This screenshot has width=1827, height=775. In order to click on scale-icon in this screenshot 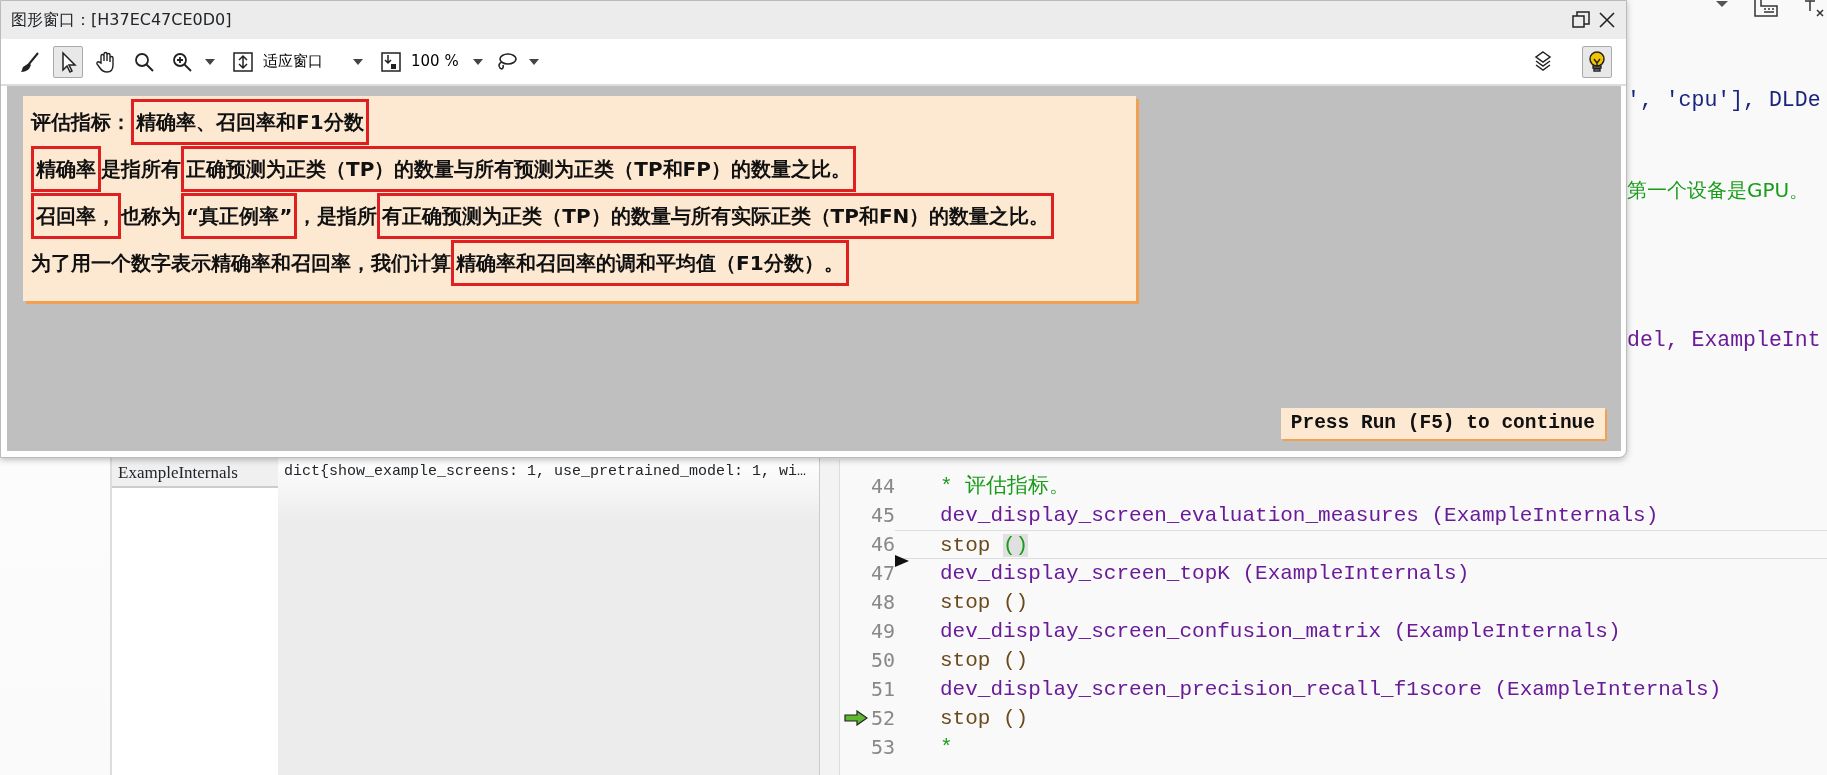, I will do `click(391, 61)`.